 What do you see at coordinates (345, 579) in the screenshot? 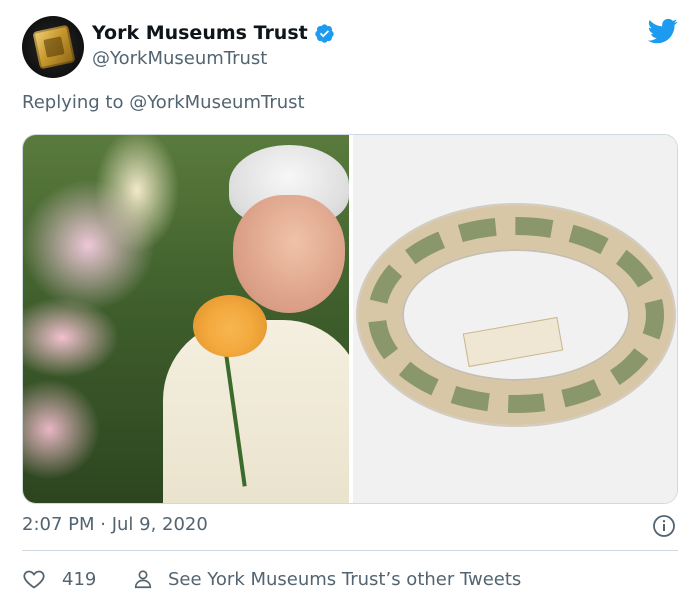
I see `see-other-tweets-label: See York Museums Trust’s other Tweets` at bounding box center [345, 579].